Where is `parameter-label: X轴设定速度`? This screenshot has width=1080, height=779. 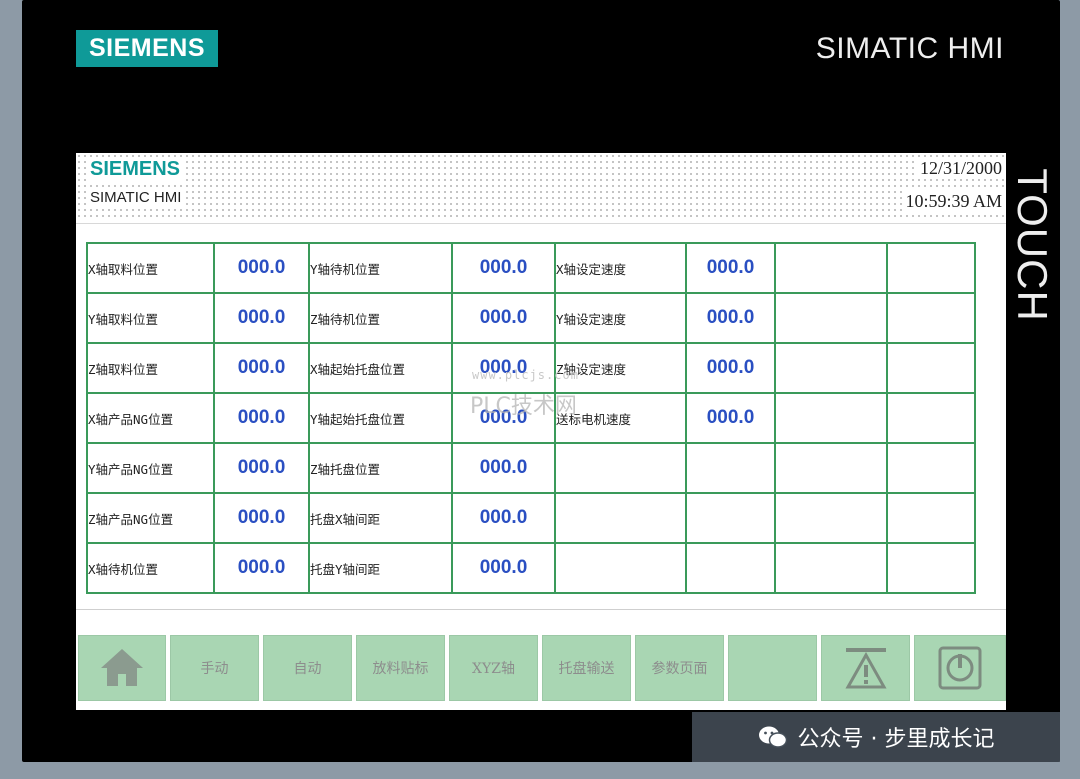
parameter-label: X轴设定速度 is located at coordinates (620, 268).